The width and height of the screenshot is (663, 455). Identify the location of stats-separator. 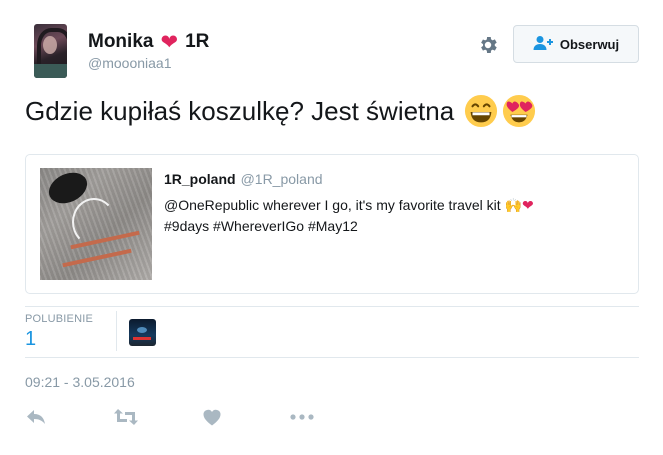
(116, 331).